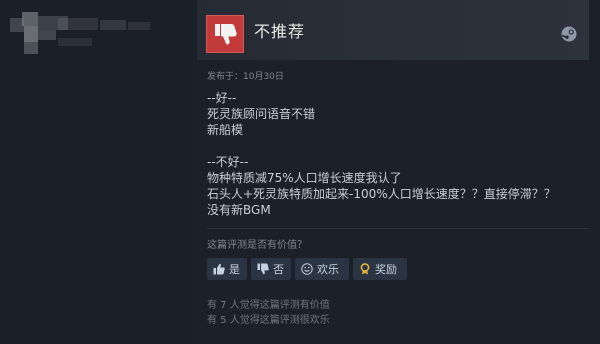 The image size is (600, 344). What do you see at coordinates (85, 35) in the screenshot?
I see `blurred-reviewer-info` at bounding box center [85, 35].